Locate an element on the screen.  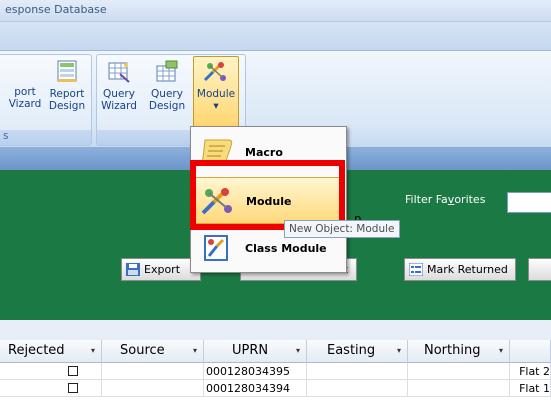
partial-button-right is located at coordinates (539, 269).